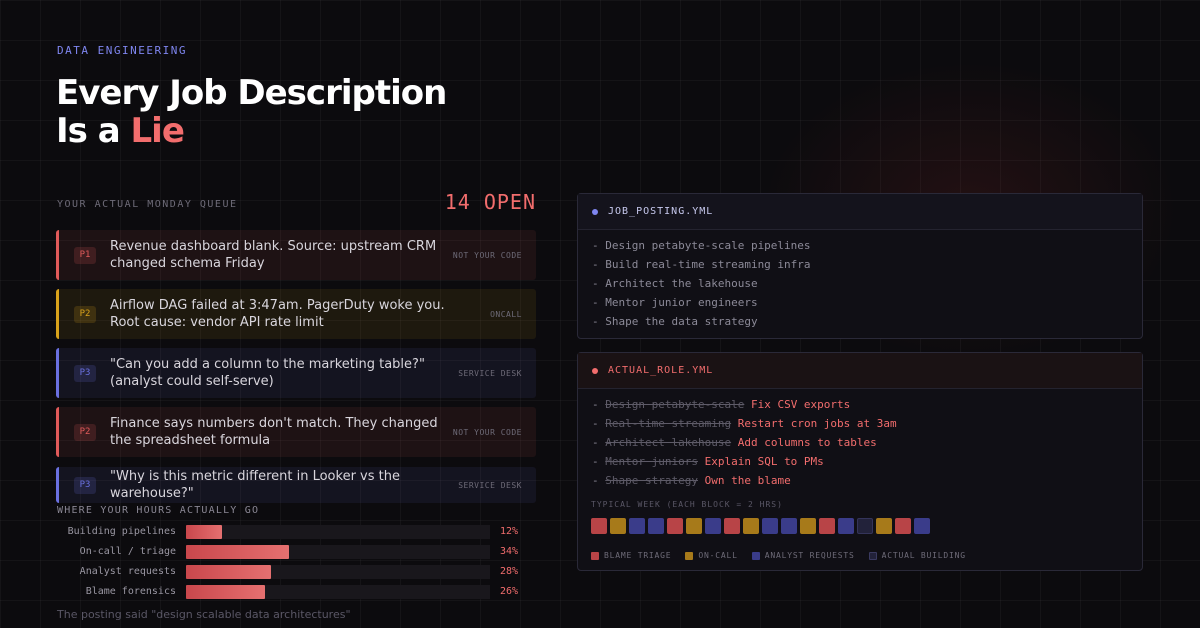 This screenshot has height=628, width=1200. I want to click on hours-percent: 34%, so click(509, 551).